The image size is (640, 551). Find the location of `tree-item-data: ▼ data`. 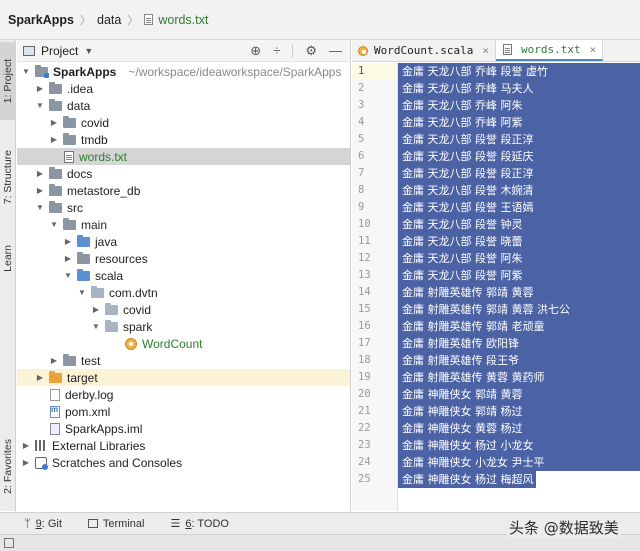

tree-item-data: ▼ data is located at coordinates (183, 105).